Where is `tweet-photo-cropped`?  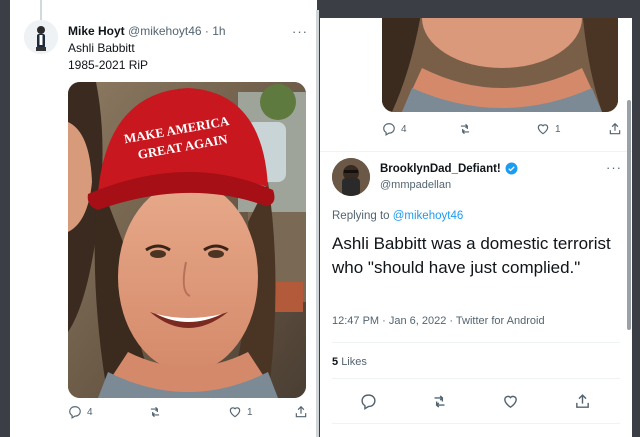 tweet-photo-cropped is located at coordinates (500, 65).